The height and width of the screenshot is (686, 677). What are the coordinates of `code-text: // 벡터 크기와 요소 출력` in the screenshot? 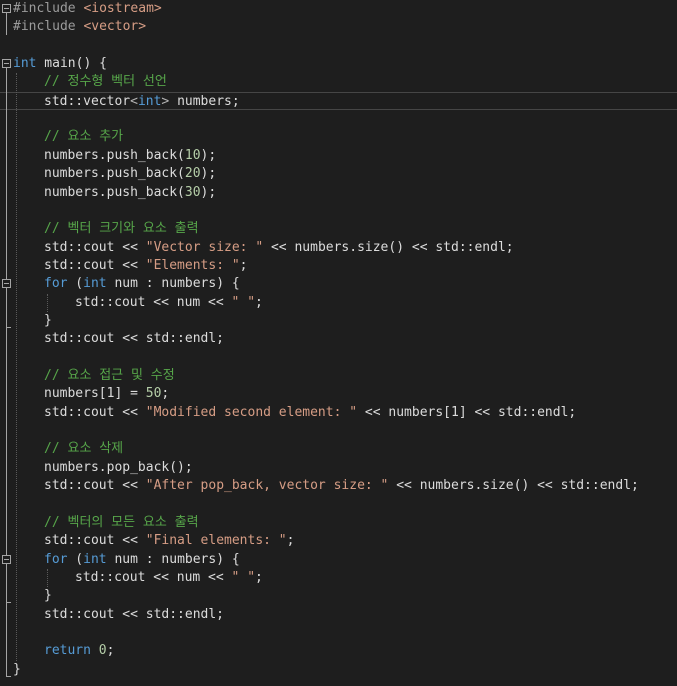 It's located at (121, 229).